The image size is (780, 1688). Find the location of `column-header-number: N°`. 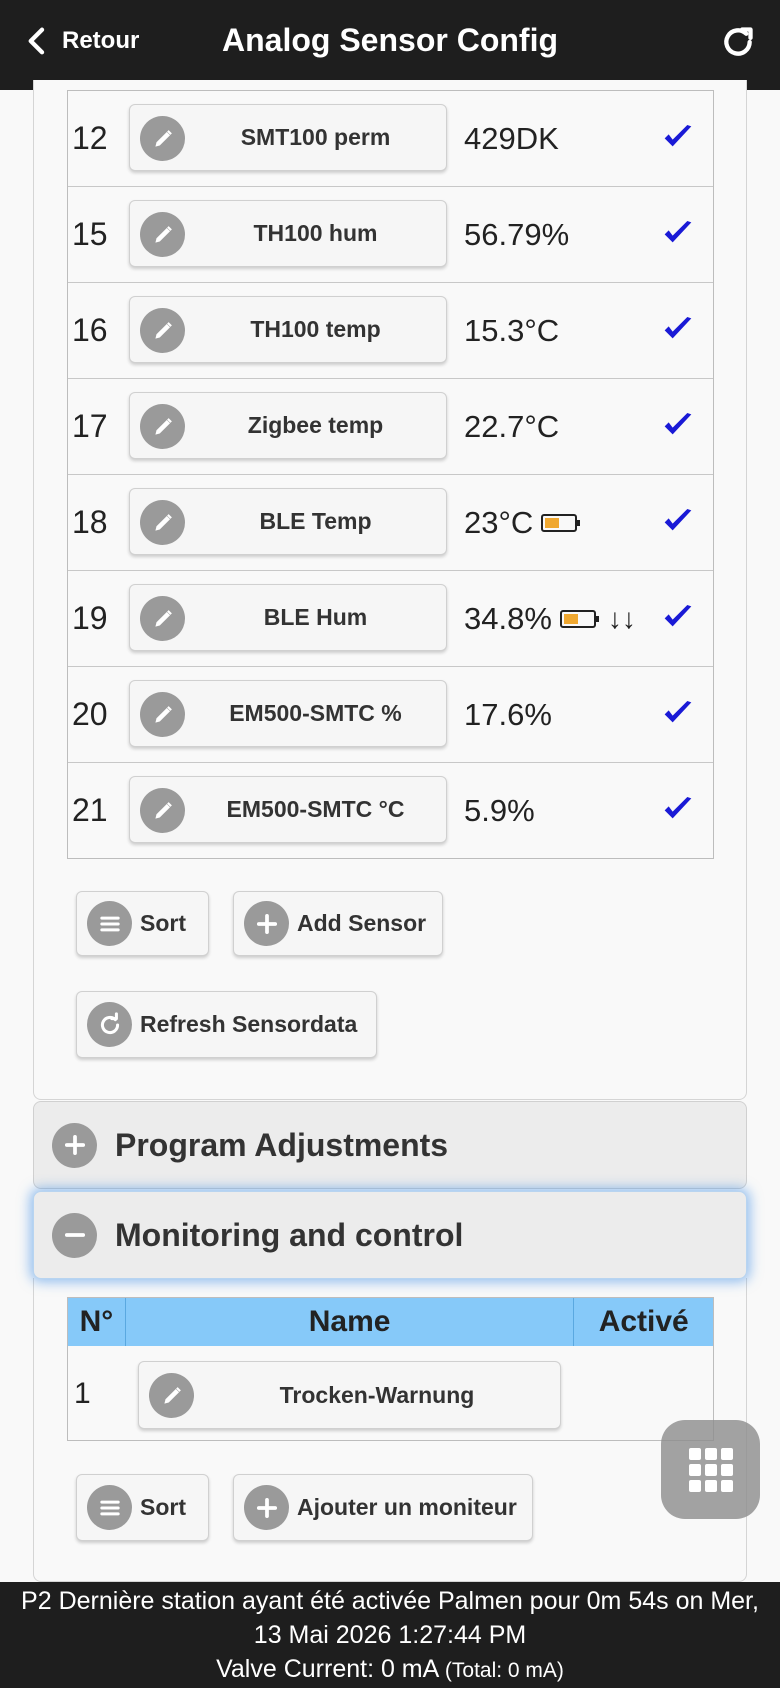

column-header-number: N° is located at coordinates (97, 1322).